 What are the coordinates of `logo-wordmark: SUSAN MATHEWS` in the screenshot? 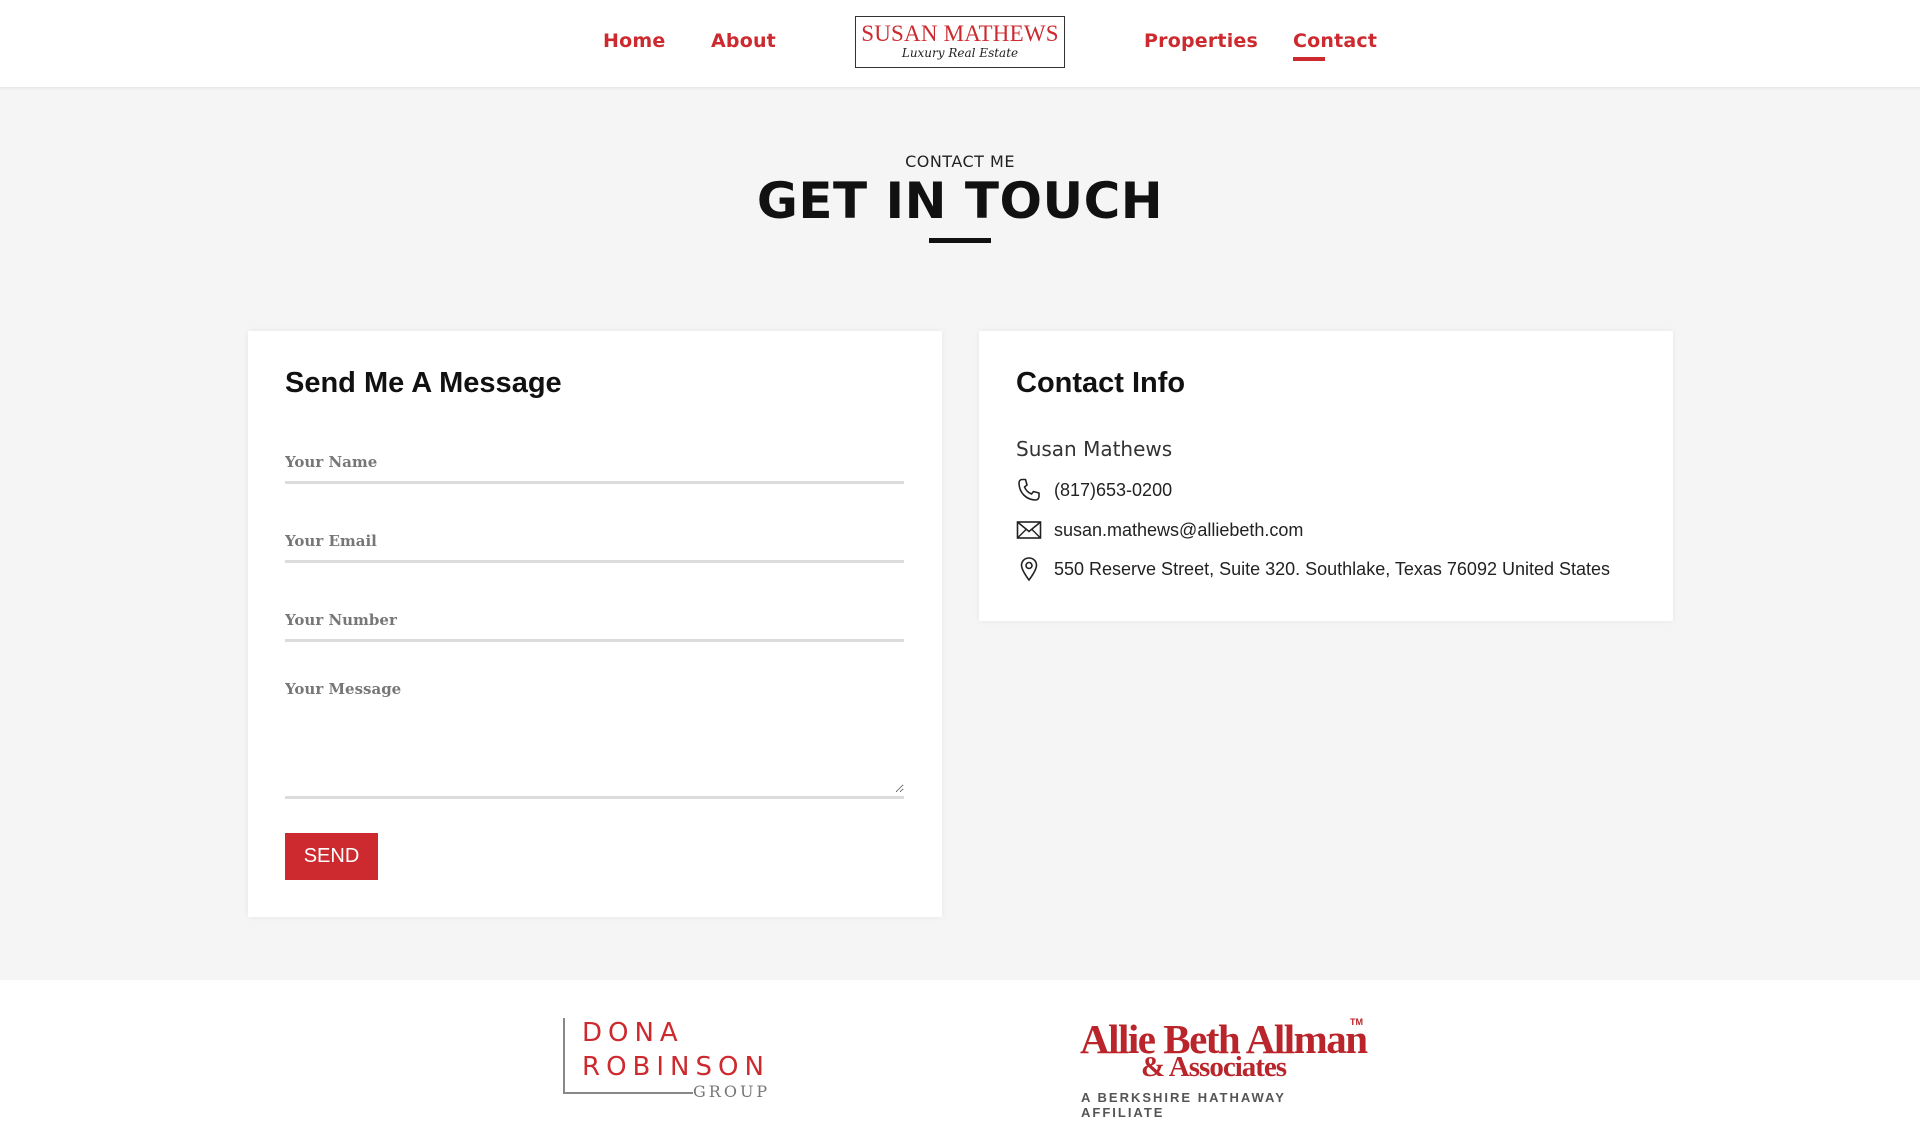 It's located at (960, 33).